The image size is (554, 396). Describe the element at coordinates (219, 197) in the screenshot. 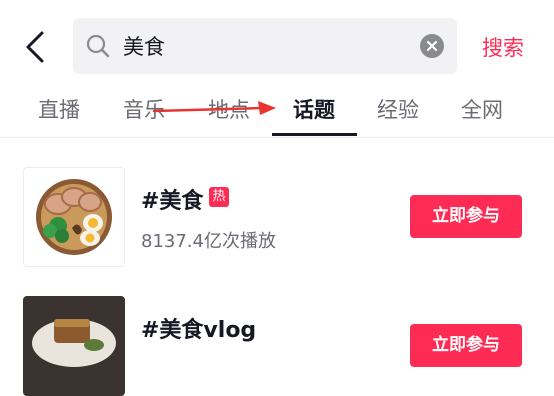

I see `hot-badge: 热` at that location.